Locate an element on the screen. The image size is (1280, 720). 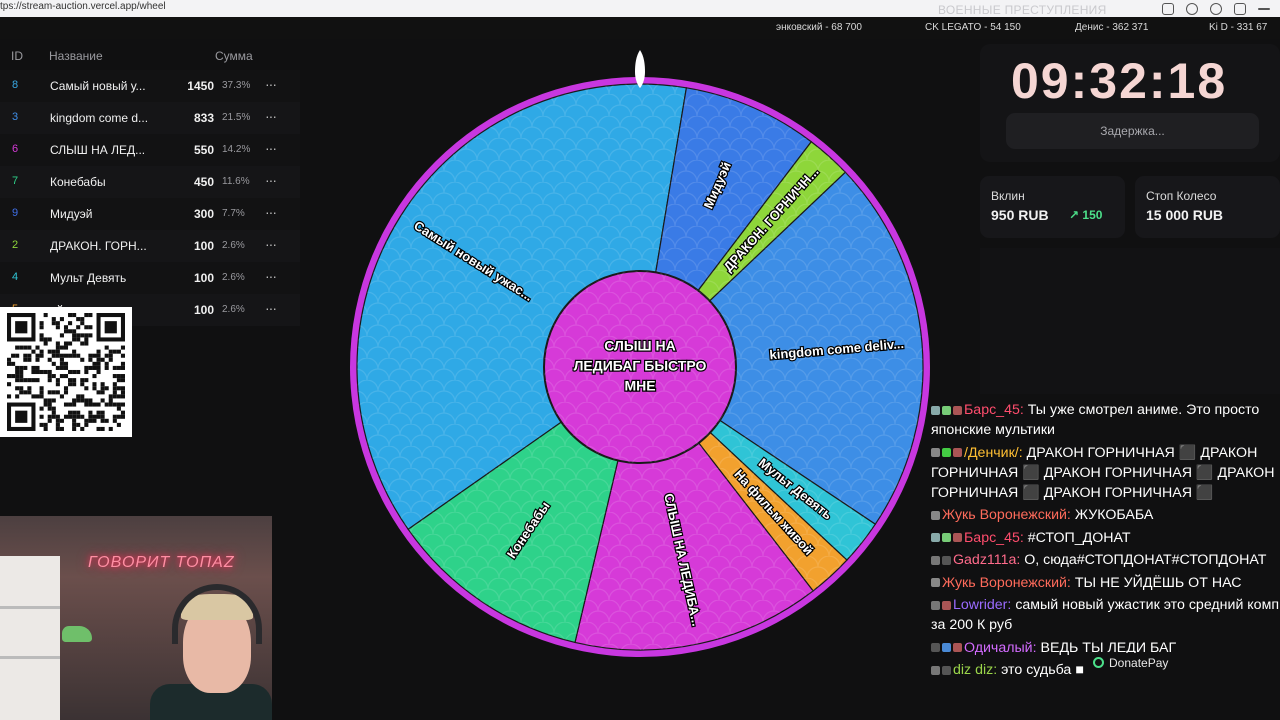
lot-name: Конебабы is located at coordinates (115, 182).